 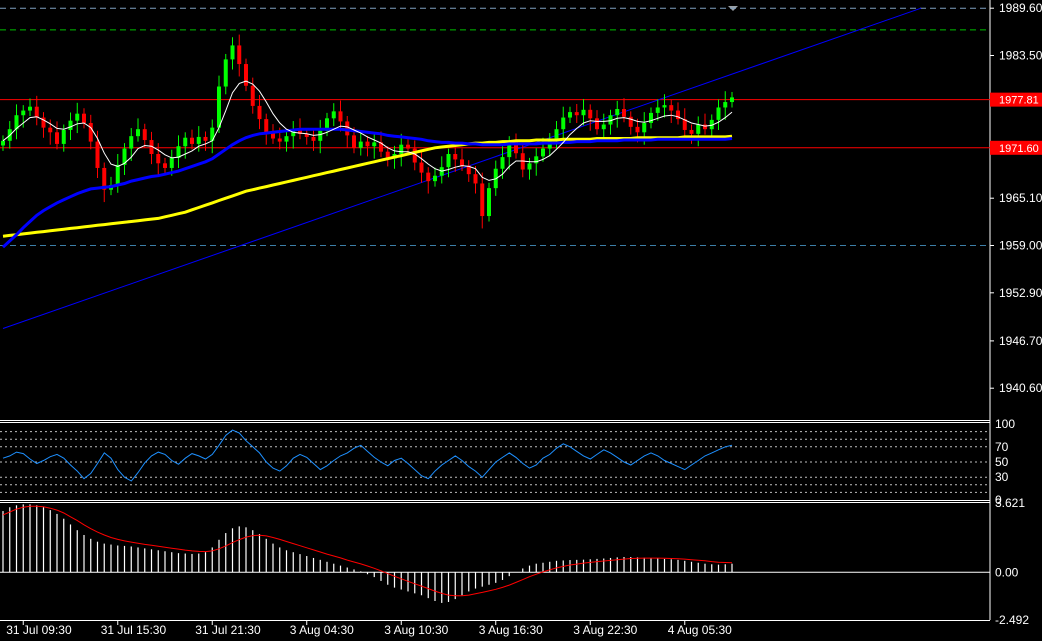 I want to click on rsi-tick-label: 50, so click(x=1002, y=462).